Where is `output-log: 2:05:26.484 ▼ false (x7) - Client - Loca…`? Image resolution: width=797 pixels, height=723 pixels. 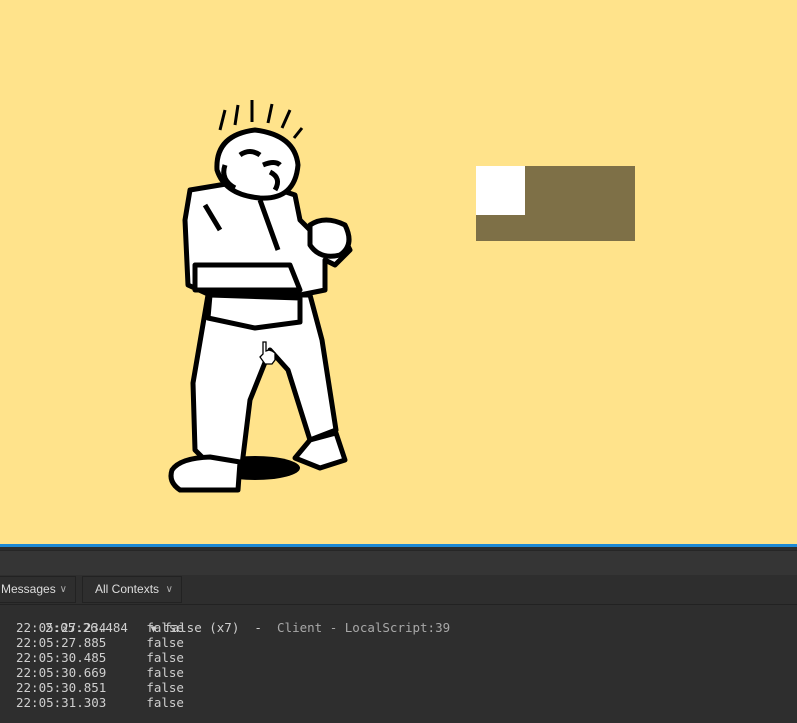
output-log: 2:05:26.484 ▼ false (x7) - Client - Loca… is located at coordinates (398, 657).